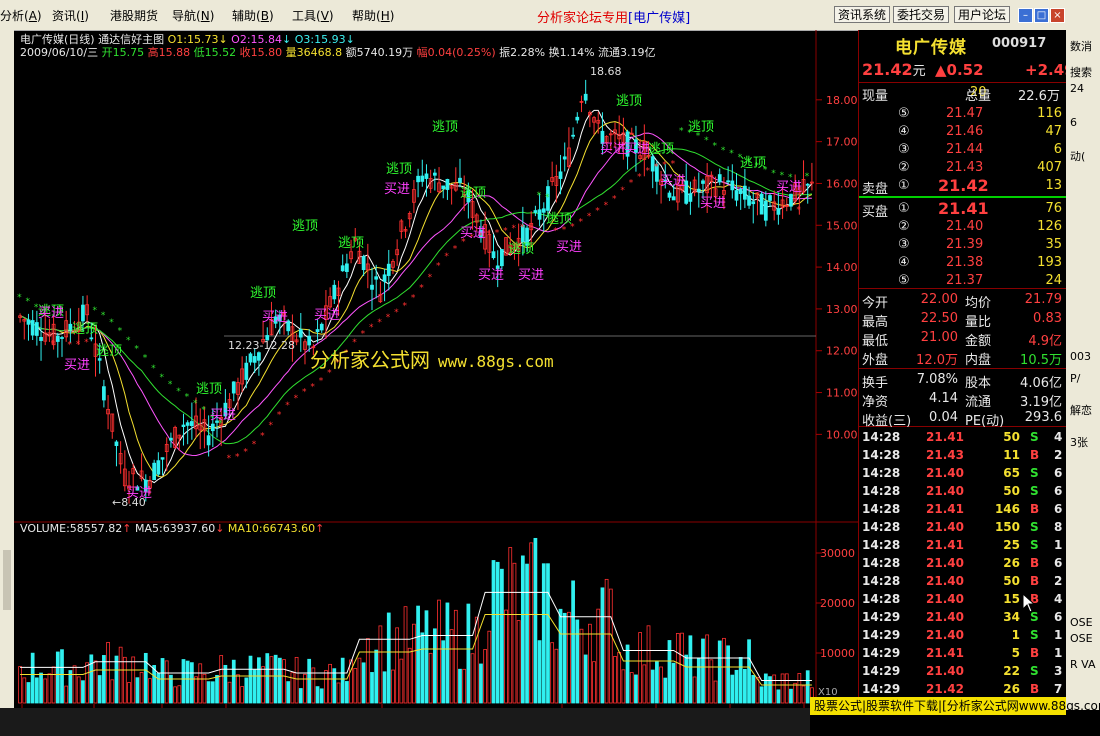 Image resolution: width=1100 pixels, height=736 pixels. What do you see at coordinates (862, 14) in the screenshot?
I see `info-system-button: 资讯系统` at bounding box center [862, 14].